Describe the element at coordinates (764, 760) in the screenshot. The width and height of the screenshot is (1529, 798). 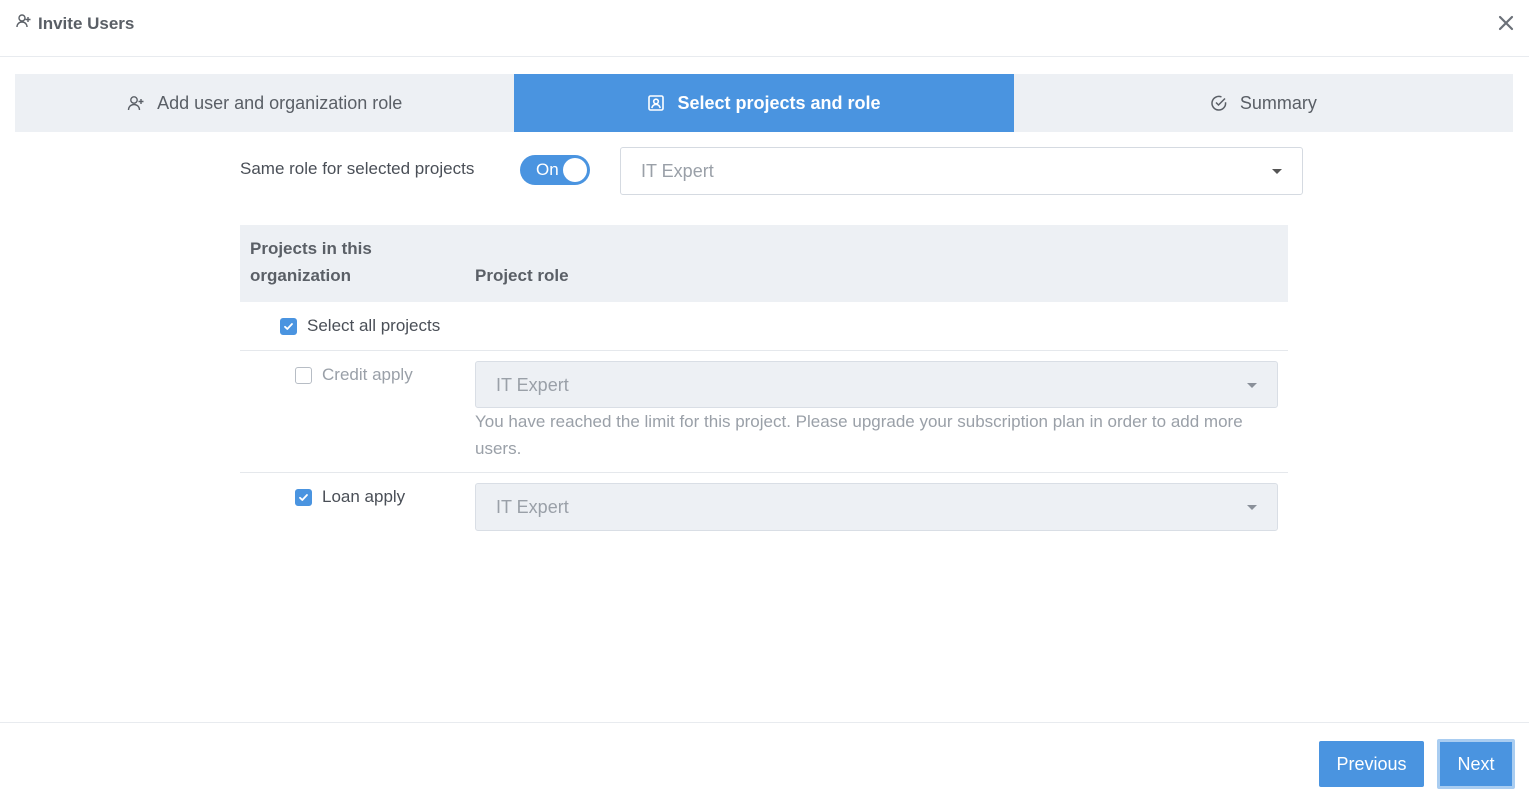
I see `modal-footer` at that location.